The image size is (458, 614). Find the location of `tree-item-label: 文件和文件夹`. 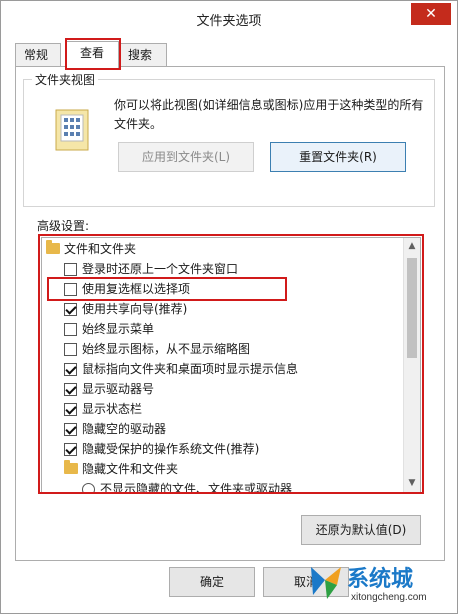

tree-item-label: 文件和文件夹 is located at coordinates (100, 249).